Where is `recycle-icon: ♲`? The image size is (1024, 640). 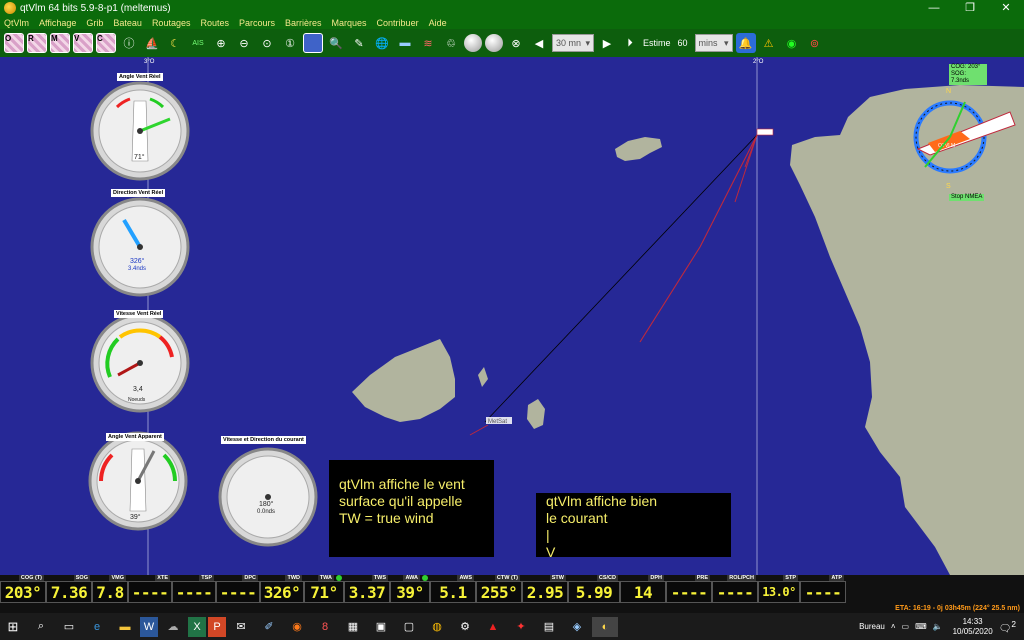
recycle-icon: ♲ is located at coordinates (451, 43).